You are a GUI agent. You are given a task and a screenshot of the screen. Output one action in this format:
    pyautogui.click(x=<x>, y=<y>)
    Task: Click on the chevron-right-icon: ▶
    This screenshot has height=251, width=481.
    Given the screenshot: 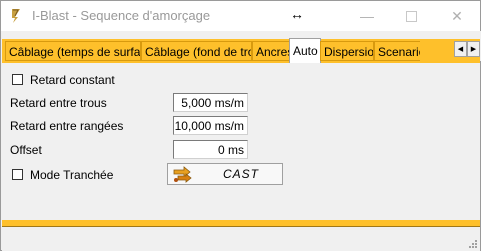 What is the action you would take?
    pyautogui.click(x=473, y=49)
    